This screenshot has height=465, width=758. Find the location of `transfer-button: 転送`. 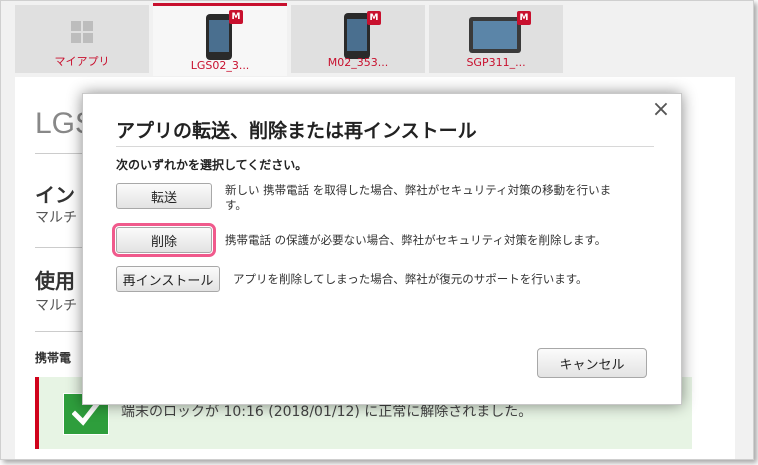

transfer-button: 転送 is located at coordinates (164, 196).